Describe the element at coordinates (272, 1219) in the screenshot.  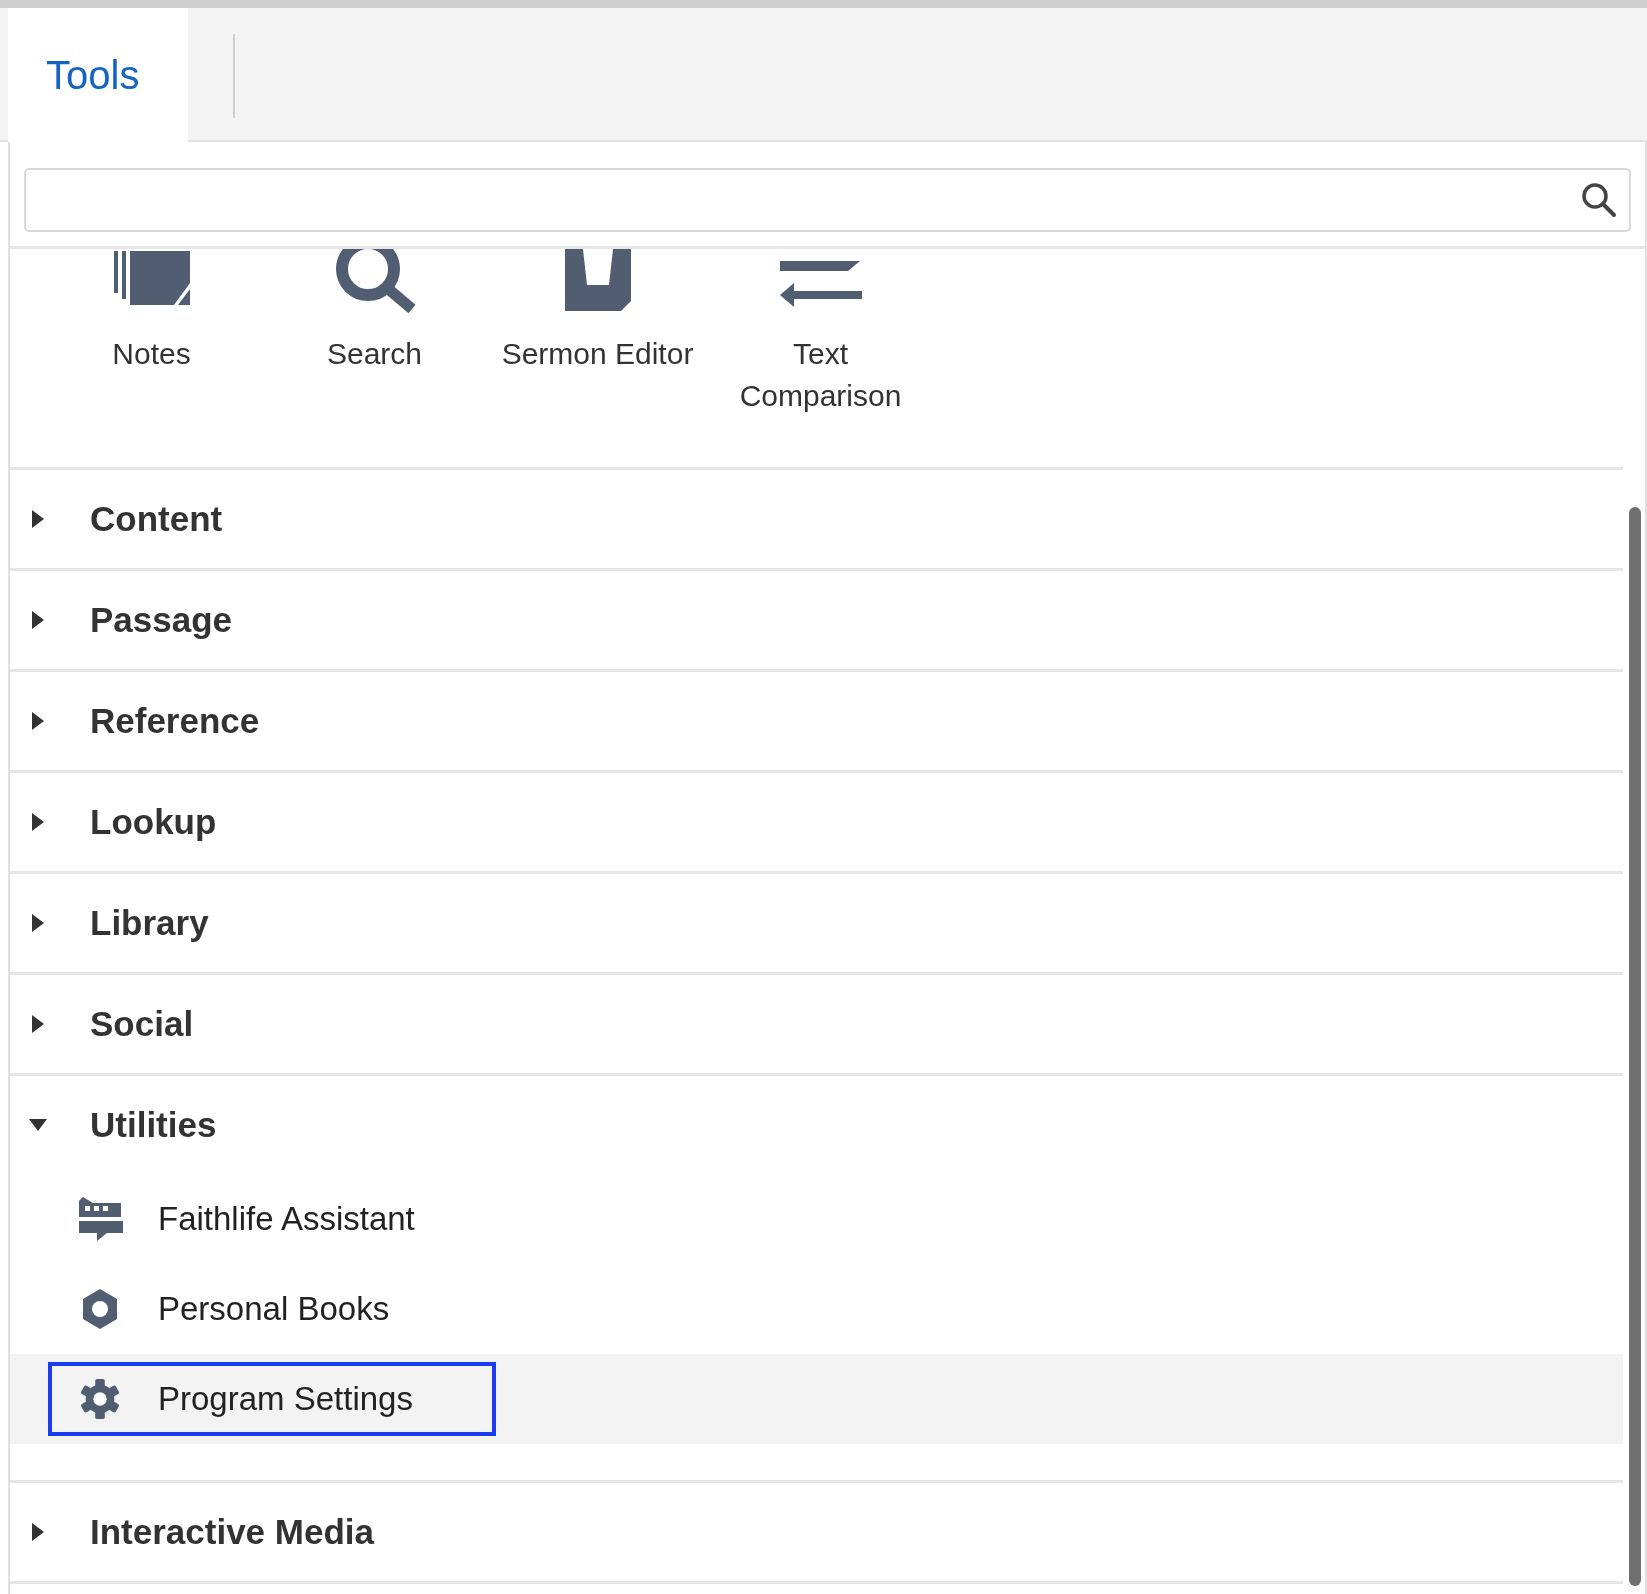
I see `menu-item: Faithlife Assistant` at that location.